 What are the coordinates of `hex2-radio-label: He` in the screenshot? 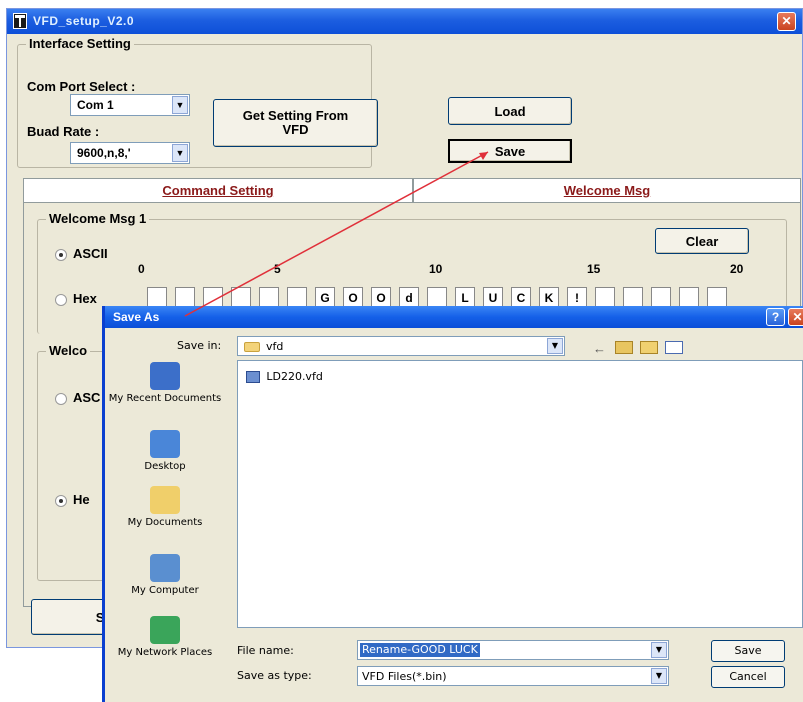 It's located at (81, 499).